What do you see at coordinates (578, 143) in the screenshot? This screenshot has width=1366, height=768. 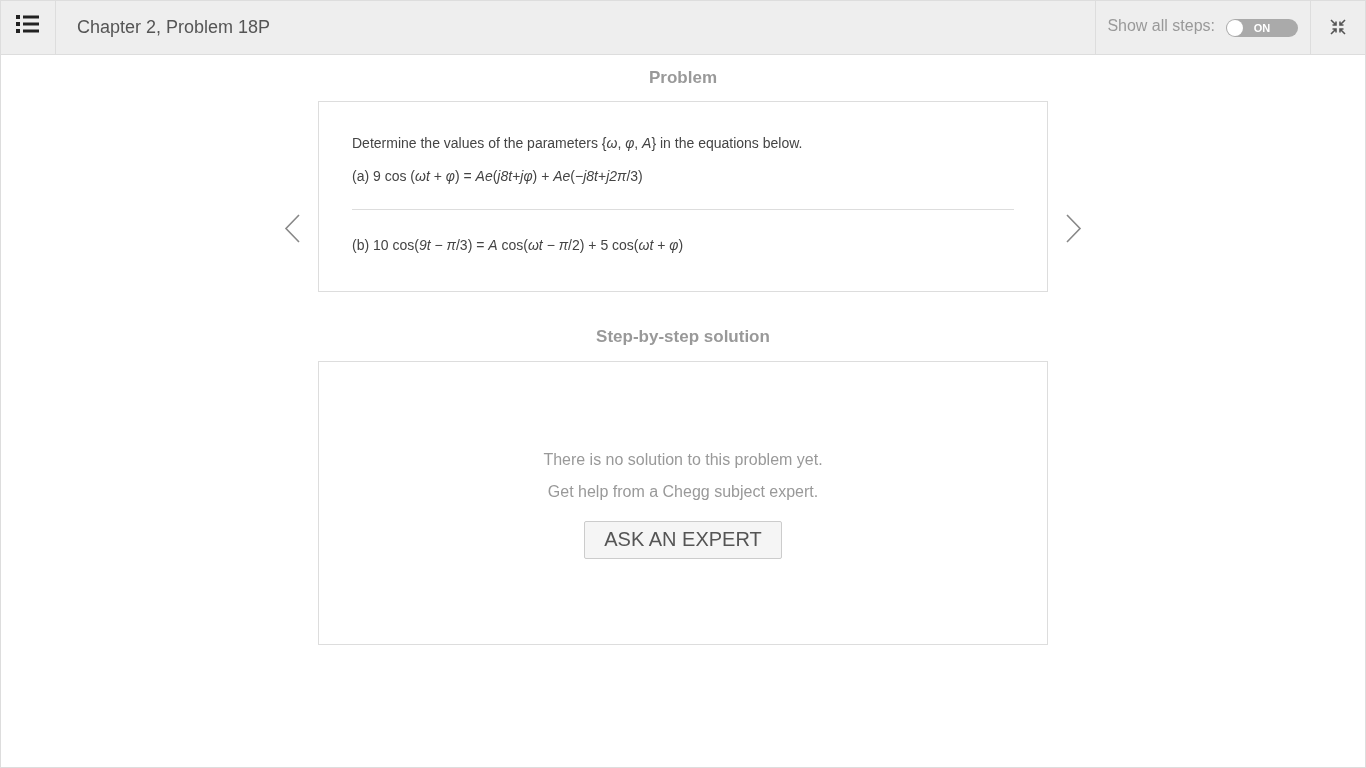 I see `problem-text: Determine the values of the parameters {ω, φ, A} in the equations below.` at bounding box center [578, 143].